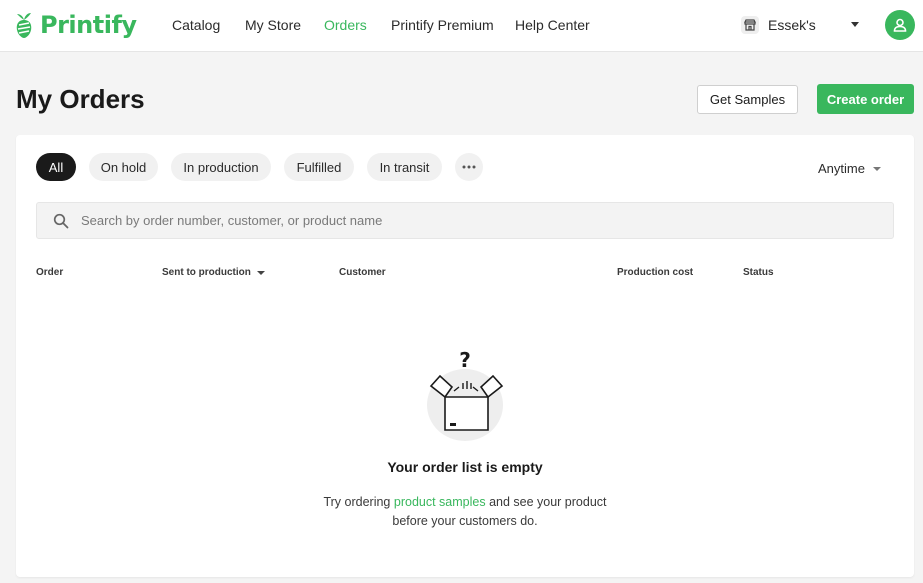 This screenshot has height=583, width=923. Describe the element at coordinates (61, 221) in the screenshot. I see `search-icon` at that location.